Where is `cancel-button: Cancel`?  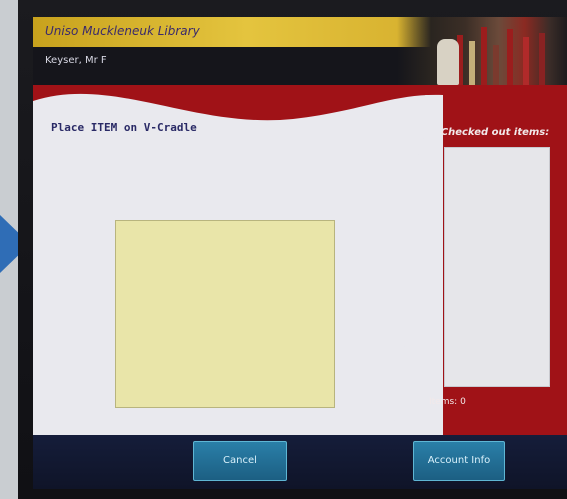 cancel-button: Cancel is located at coordinates (240, 461).